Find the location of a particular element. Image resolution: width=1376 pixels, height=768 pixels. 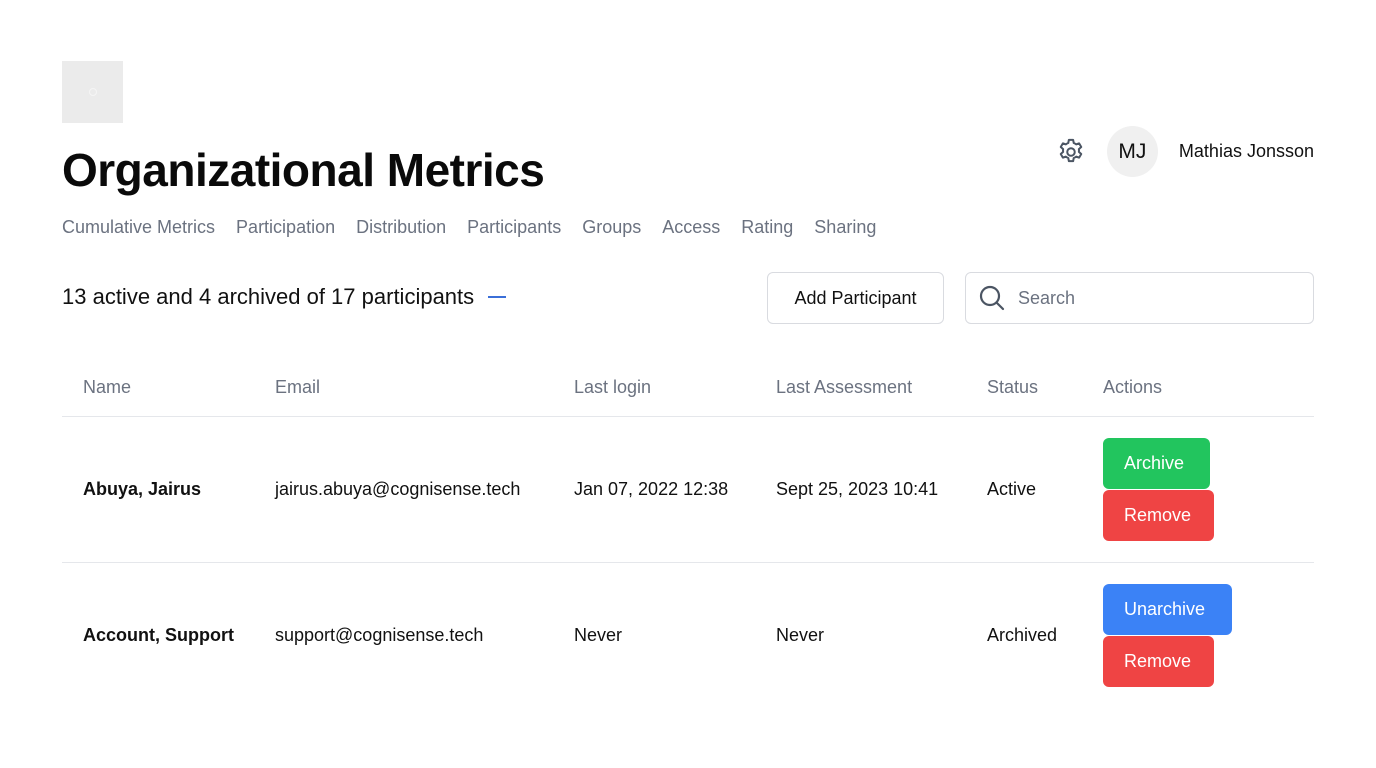

participant-name: Account, Support is located at coordinates (158, 635).